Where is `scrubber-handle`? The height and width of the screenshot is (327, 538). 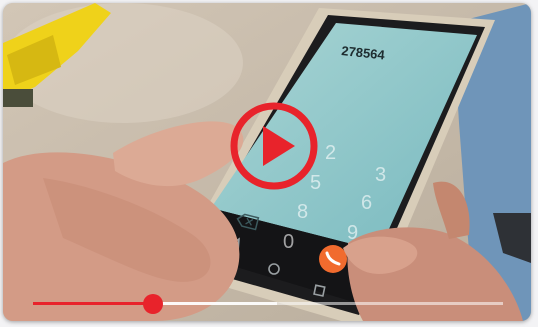 scrubber-handle is located at coordinates (152, 304).